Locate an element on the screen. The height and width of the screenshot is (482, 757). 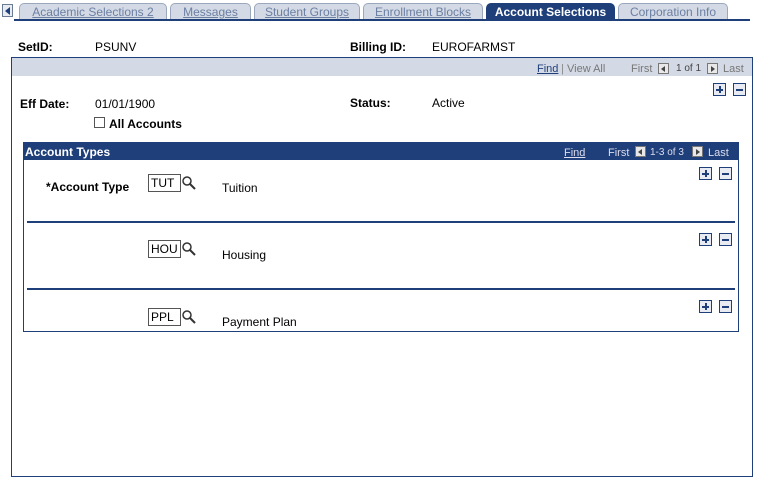
view-all-link: View All is located at coordinates (586, 69).